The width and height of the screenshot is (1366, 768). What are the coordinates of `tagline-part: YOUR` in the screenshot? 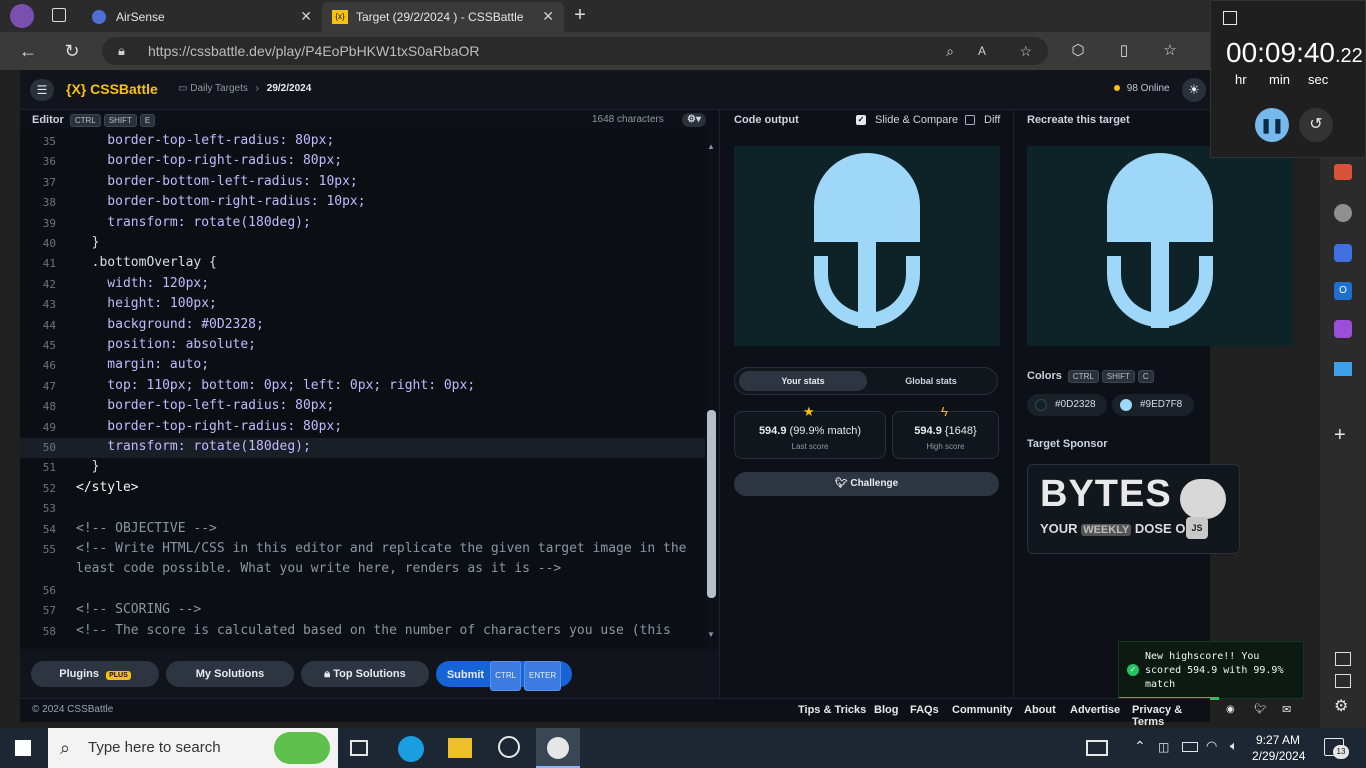 It's located at (1059, 528).